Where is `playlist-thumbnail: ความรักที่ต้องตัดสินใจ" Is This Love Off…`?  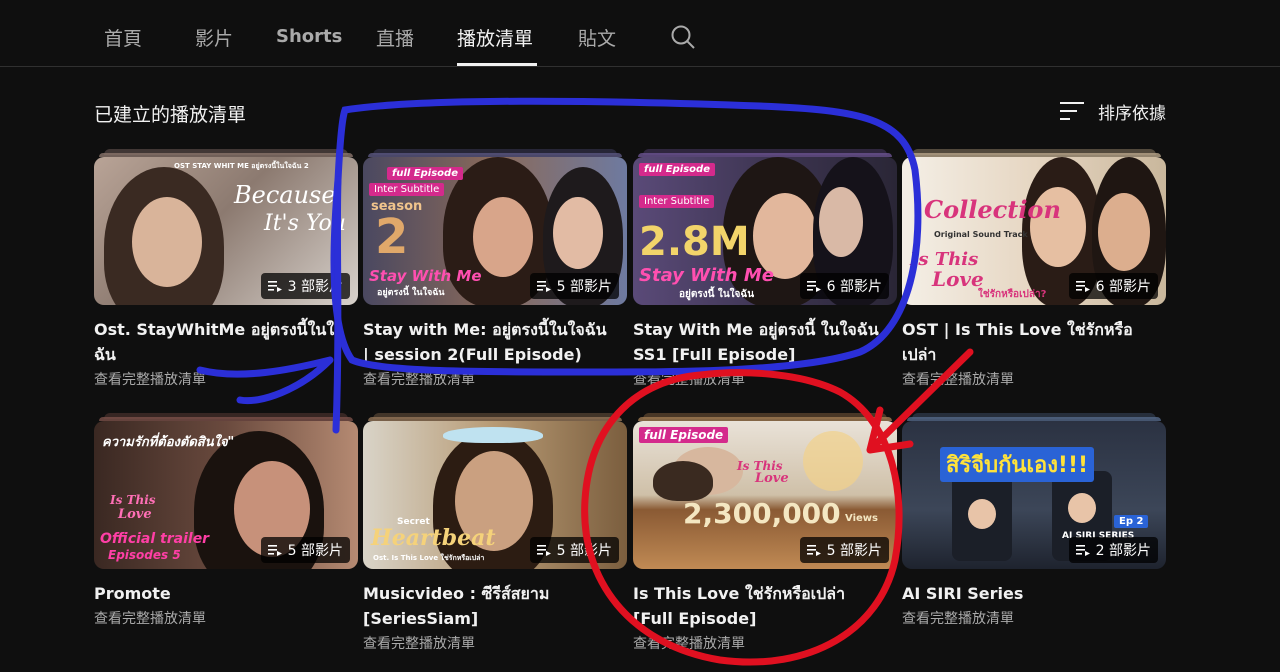
playlist-thumbnail: ความรักที่ต้องตัดสินใจ" Is This Love Off… is located at coordinates (226, 495).